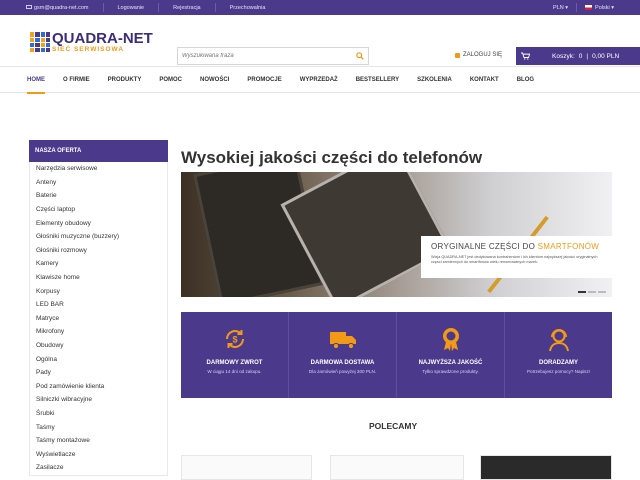 The width and height of the screenshot is (640, 480). I want to click on category-item: Zasilacze, so click(98, 468).